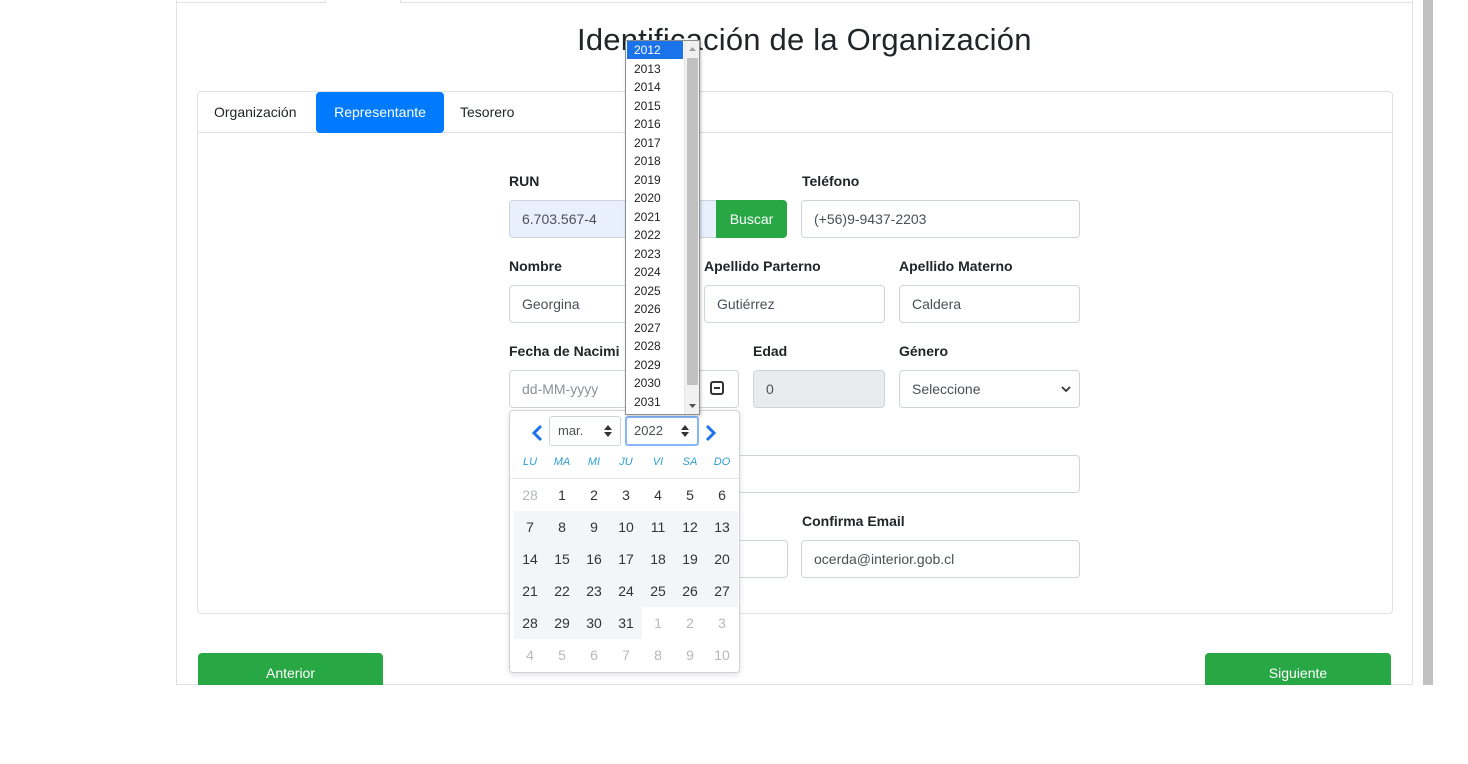 Image resolution: width=1468 pixels, height=764 pixels. I want to click on genero-select-value: Seleccione, so click(946, 389).